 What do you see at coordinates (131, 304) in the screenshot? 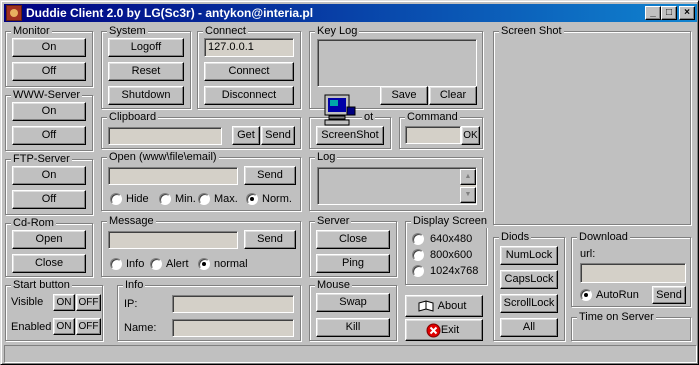
I see `info-ip-label: IP:` at bounding box center [131, 304].